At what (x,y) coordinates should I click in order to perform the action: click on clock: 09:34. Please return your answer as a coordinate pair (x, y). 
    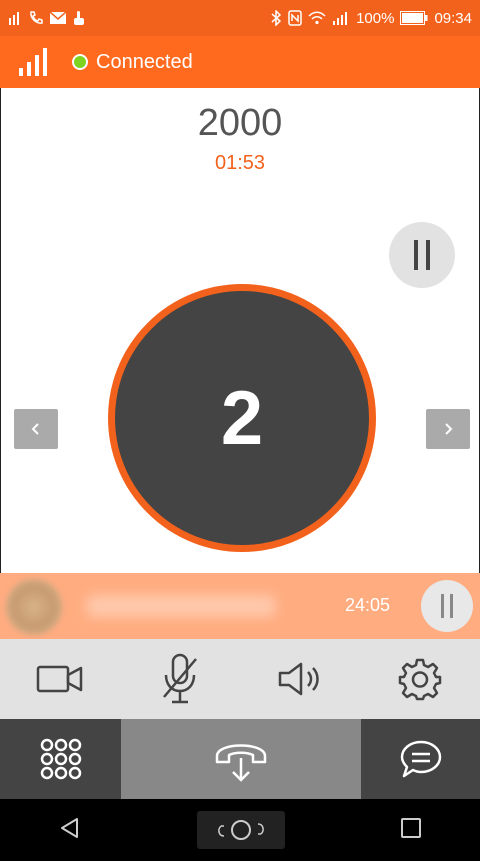
    Looking at the image, I should click on (453, 18).